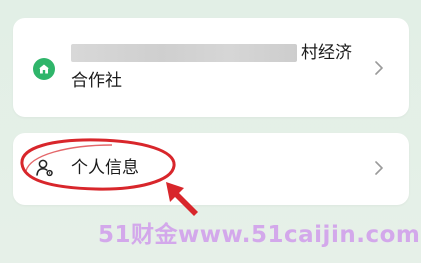 The image size is (421, 263). I want to click on person-settings-icon, so click(45, 168).